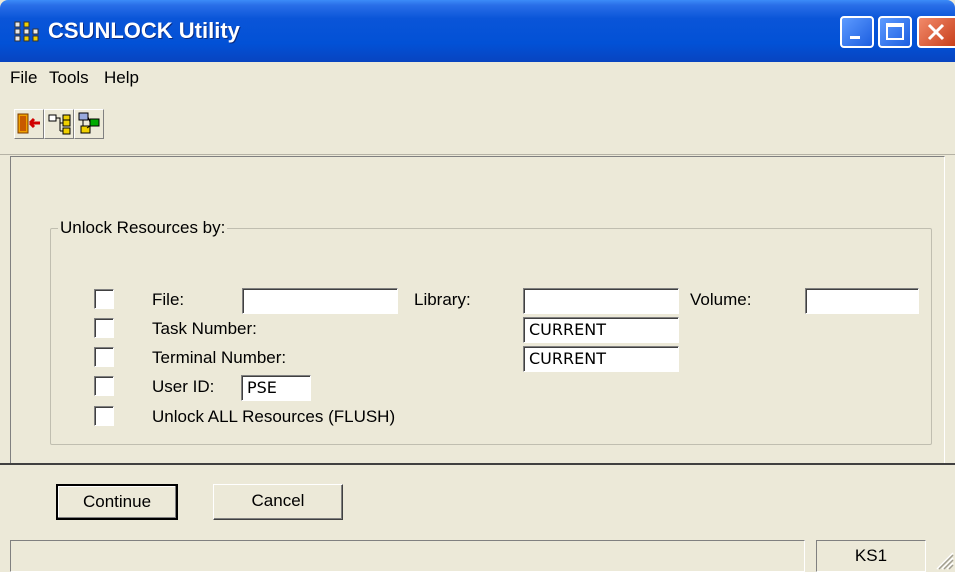  I want to click on menu-file: File, so click(23, 78).